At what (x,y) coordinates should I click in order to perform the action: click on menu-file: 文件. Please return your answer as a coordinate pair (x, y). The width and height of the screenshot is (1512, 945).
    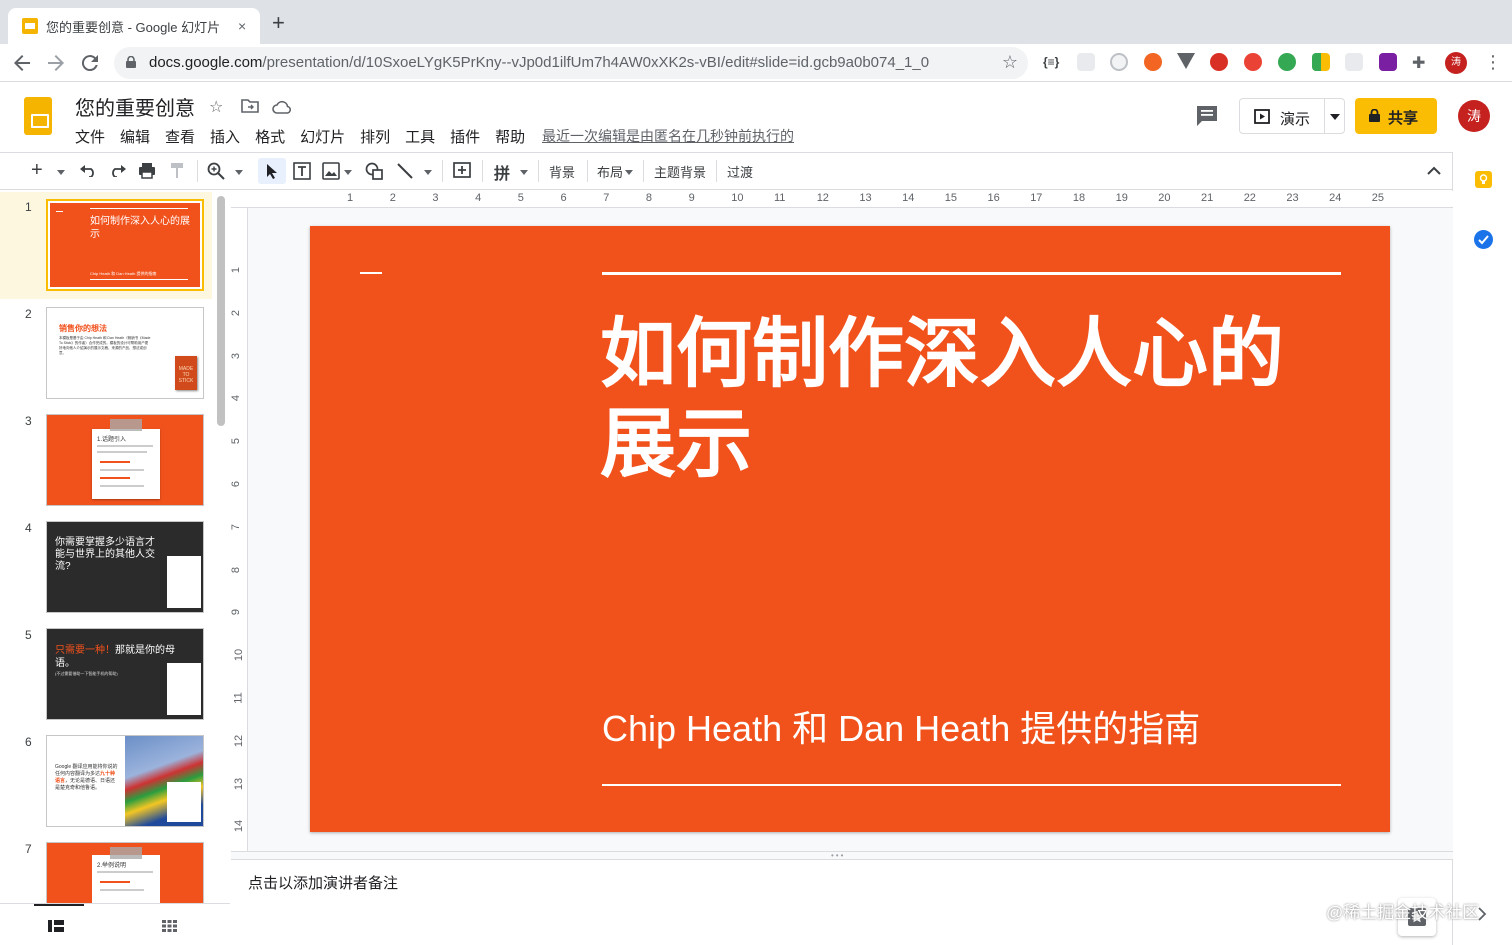
    Looking at the image, I should click on (90, 136).